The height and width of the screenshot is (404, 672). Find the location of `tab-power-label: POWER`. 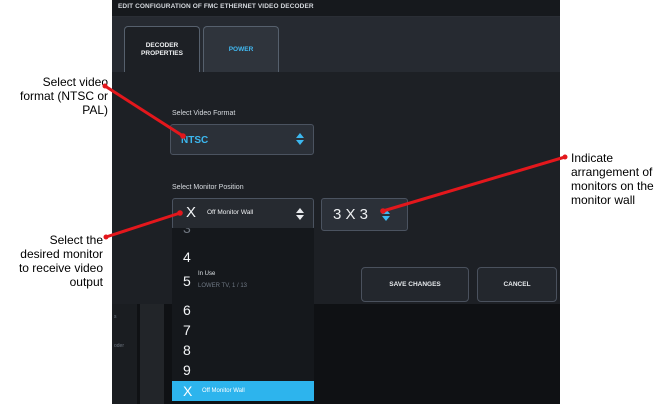

tab-power-label: POWER is located at coordinates (241, 49).